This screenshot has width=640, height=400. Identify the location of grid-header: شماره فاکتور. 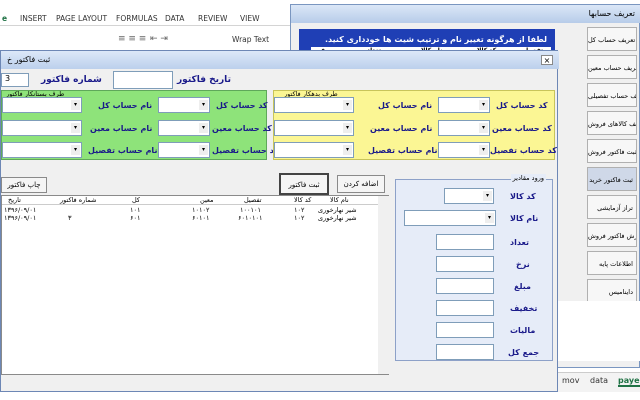
(78, 200).